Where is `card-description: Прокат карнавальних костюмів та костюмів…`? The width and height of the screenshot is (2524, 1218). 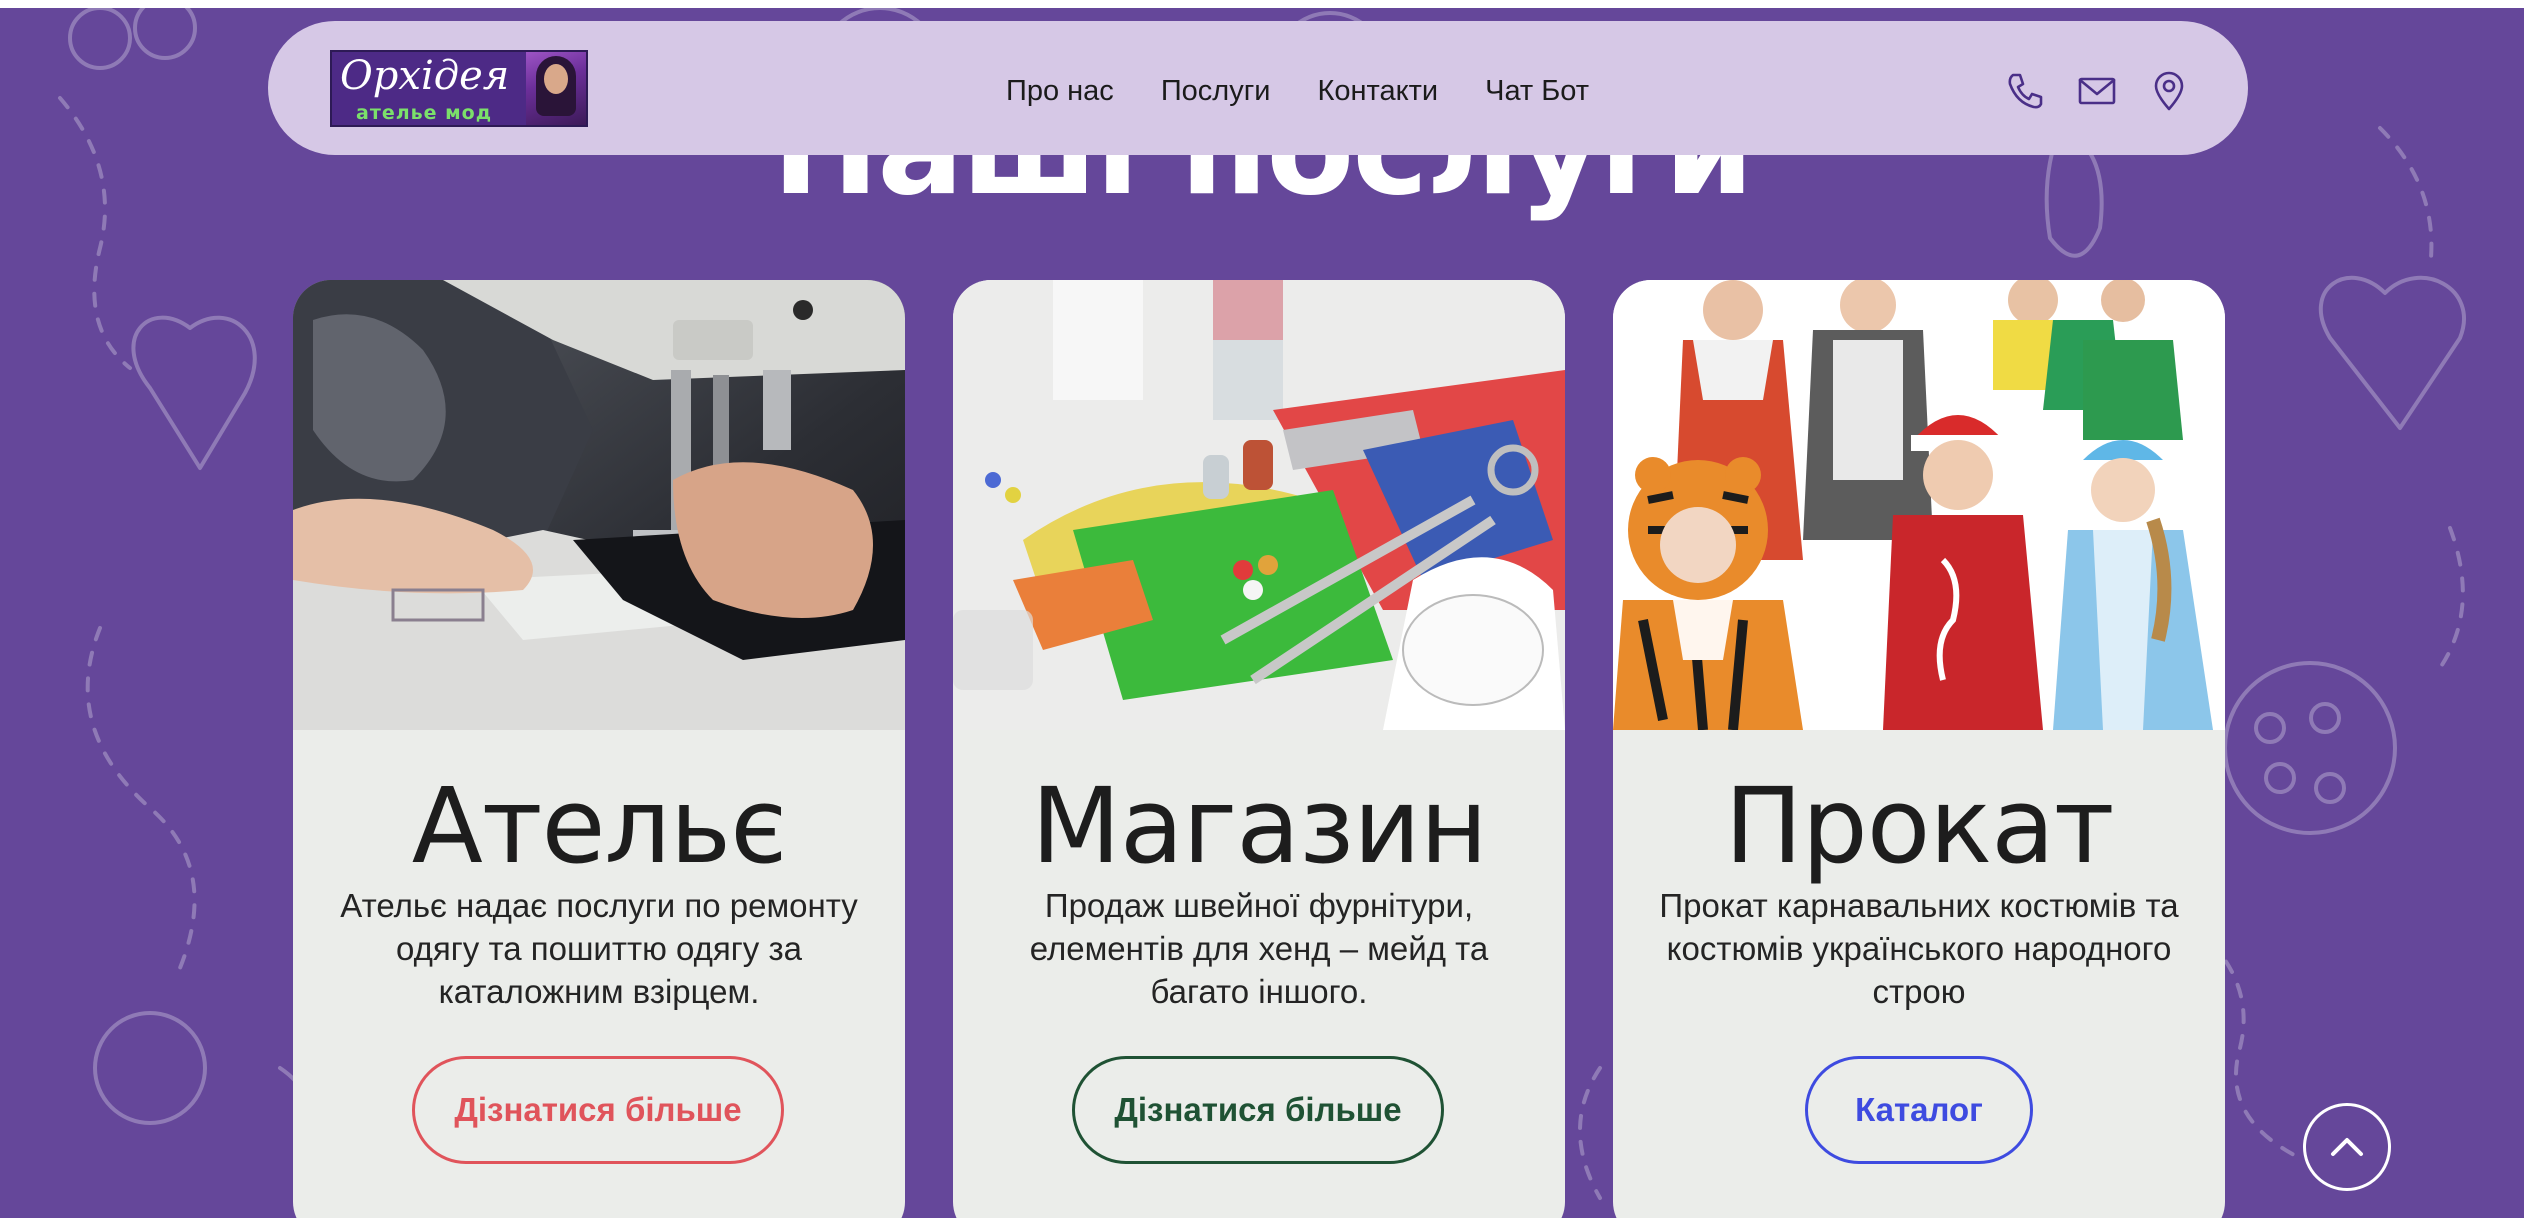 card-description: Прокат карнавальних костюмів та костюмів… is located at coordinates (1919, 948).